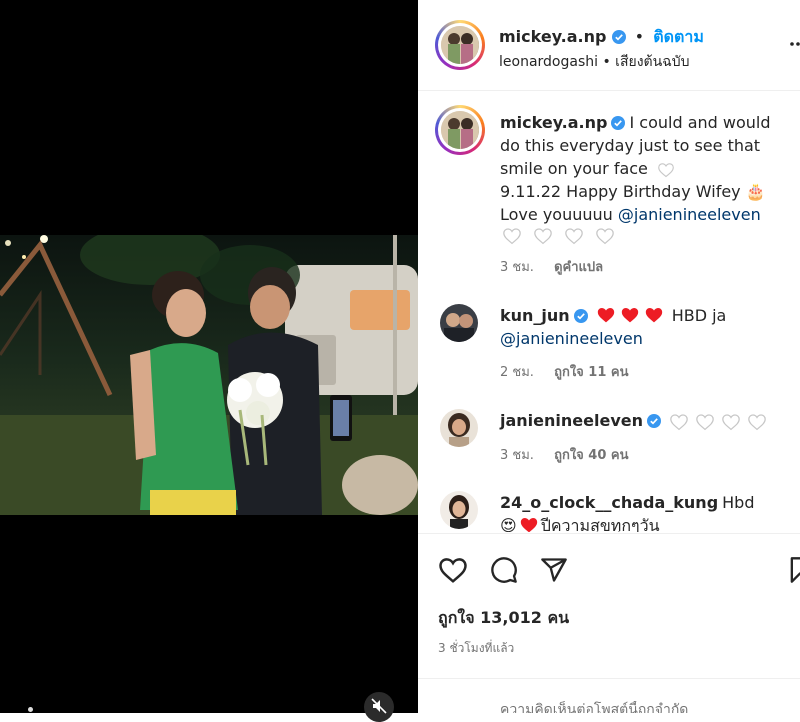 This screenshot has height=722, width=800. Describe the element at coordinates (591, 372) in the screenshot. I see `comment-likes: ถูกใจ 11 คน` at that location.